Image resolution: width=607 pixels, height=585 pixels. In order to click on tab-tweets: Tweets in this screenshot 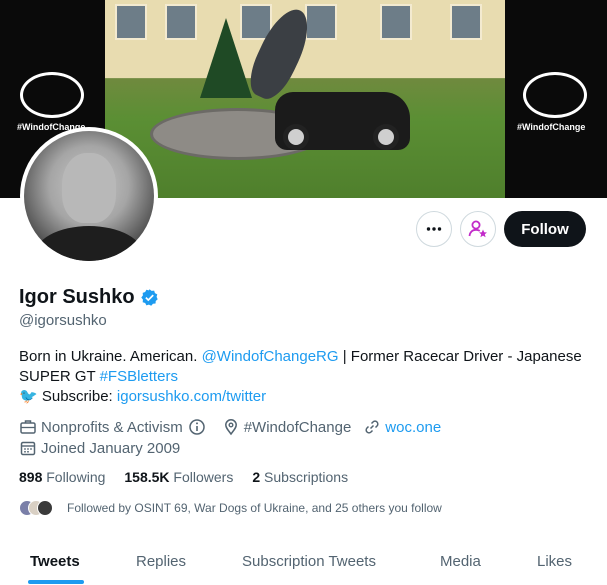, I will do `click(55, 561)`.